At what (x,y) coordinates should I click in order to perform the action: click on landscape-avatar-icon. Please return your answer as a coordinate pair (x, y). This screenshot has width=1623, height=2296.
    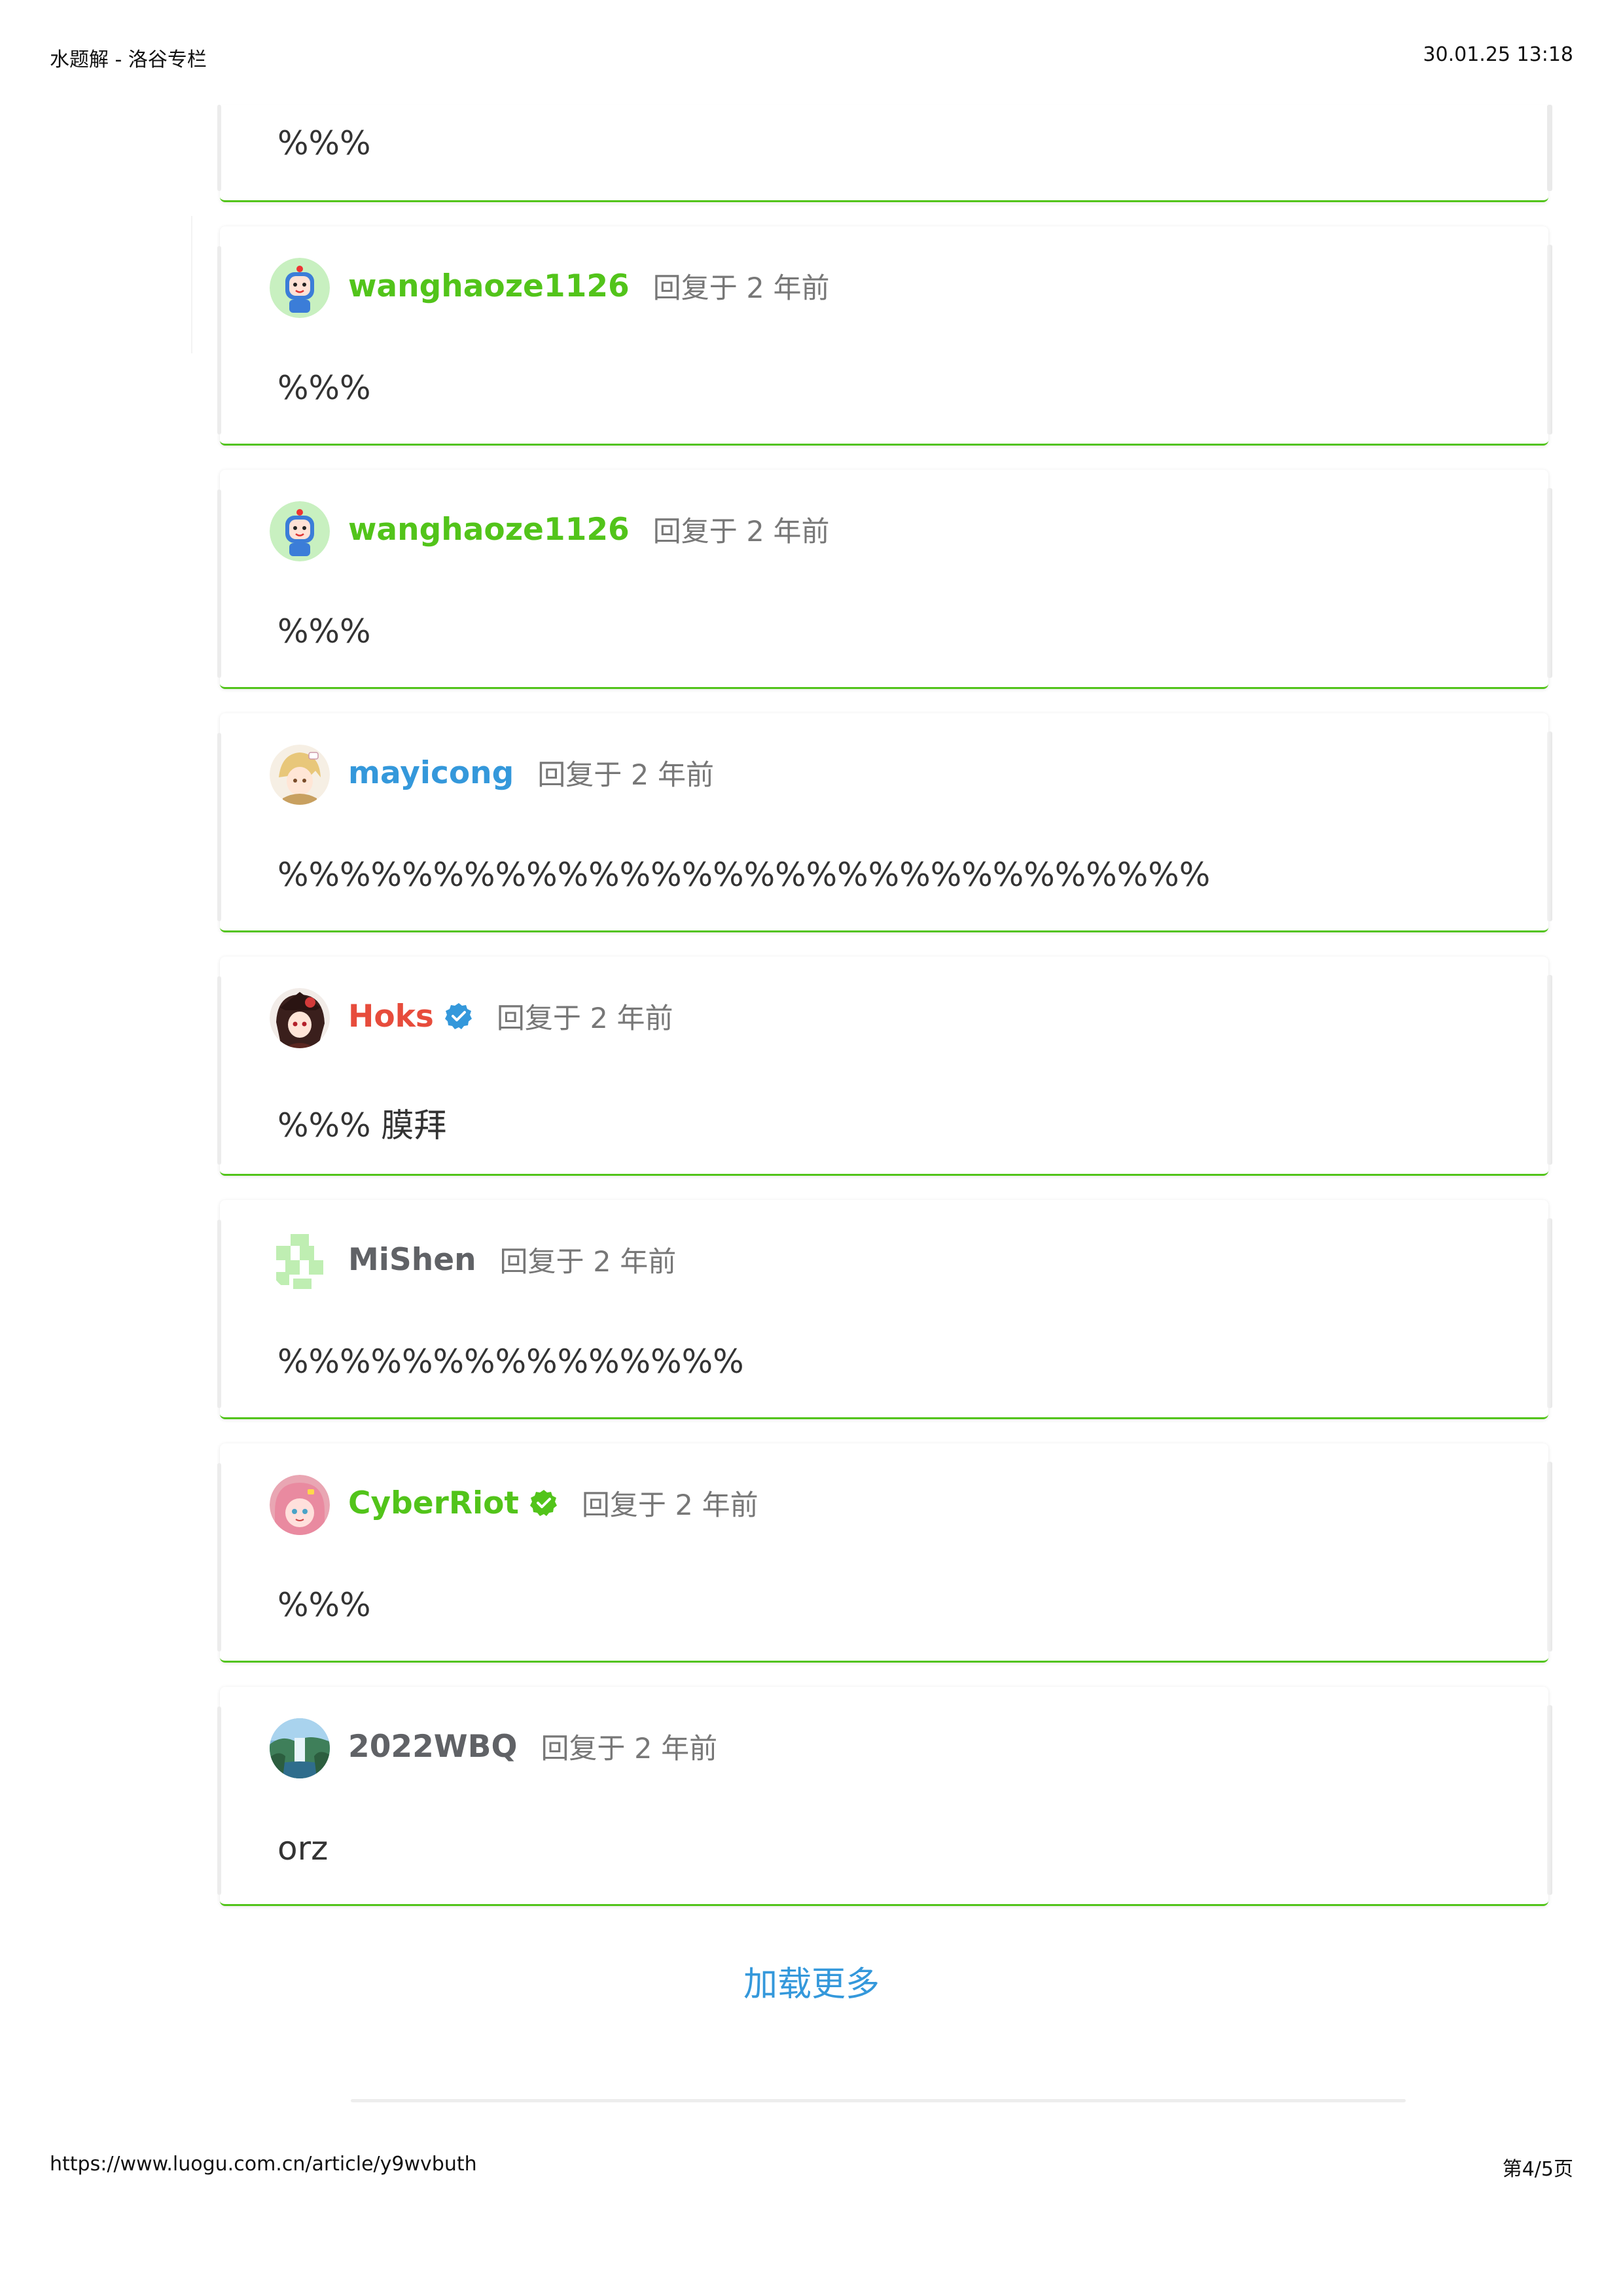
    Looking at the image, I should click on (300, 1748).